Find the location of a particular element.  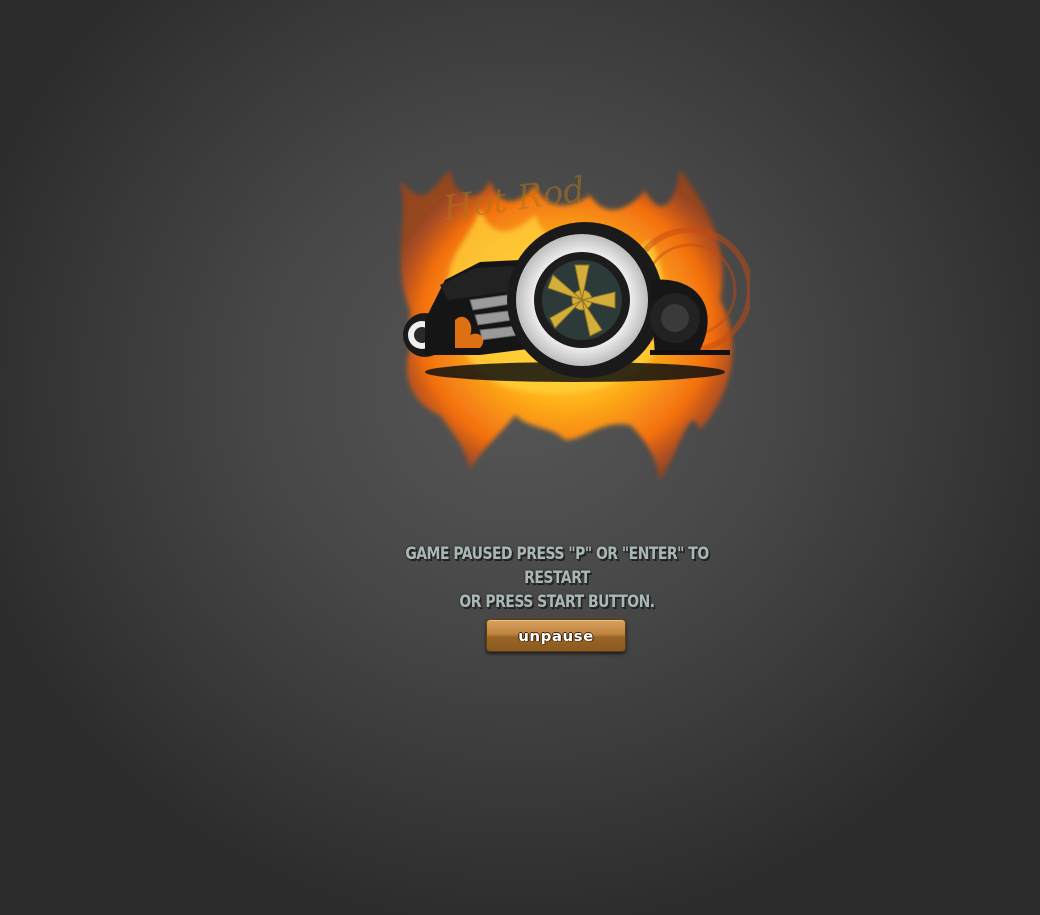

unpause-button-label: unpause is located at coordinates (556, 635).